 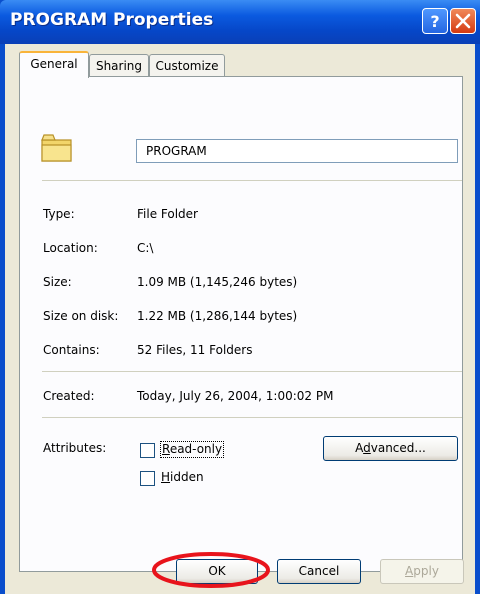 I want to click on tab-general: General, so click(x=54, y=64).